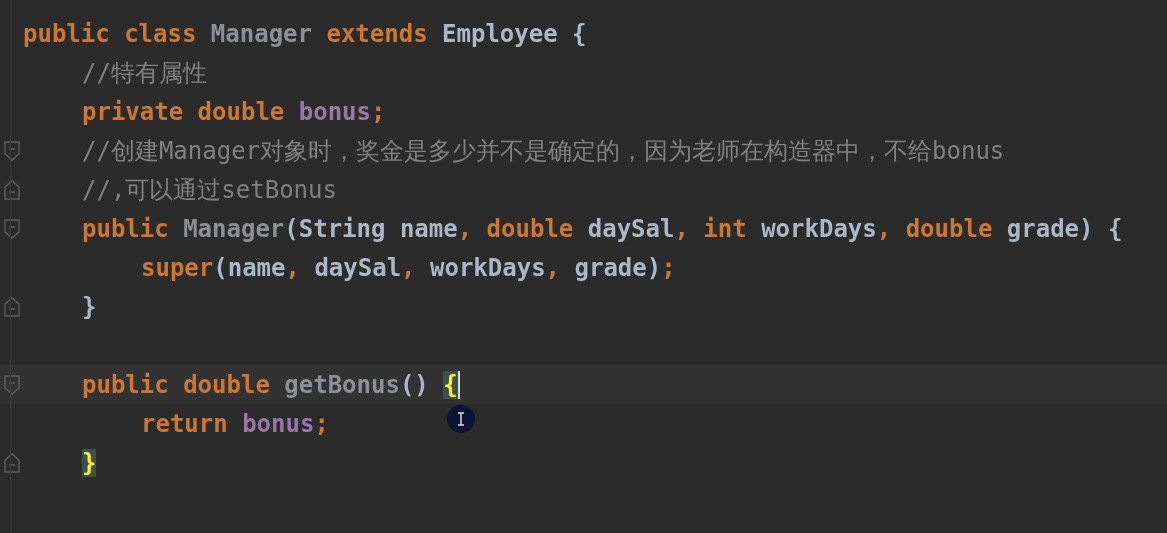 The height and width of the screenshot is (533, 1167). Describe the element at coordinates (305, 33) in the screenshot. I see `code-line: public class Manager extends Employee {` at that location.